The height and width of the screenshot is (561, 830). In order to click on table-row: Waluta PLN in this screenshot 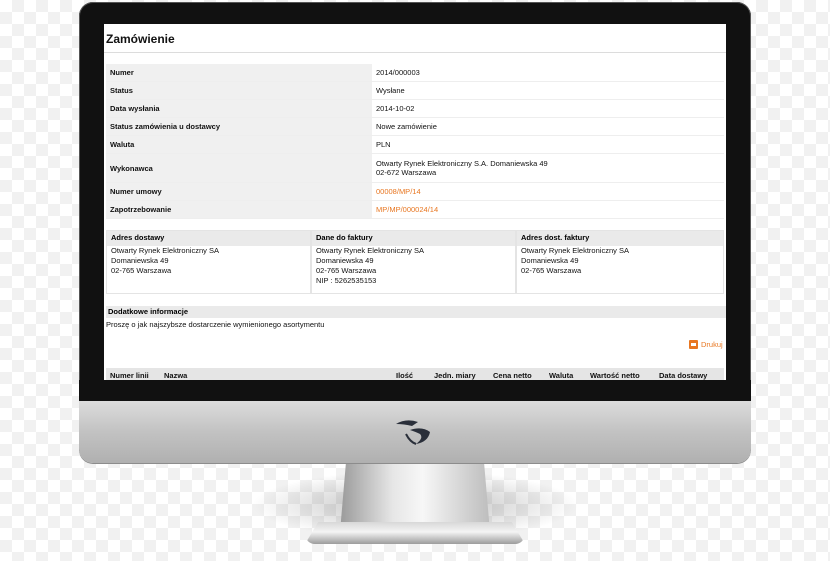, I will do `click(415, 144)`.